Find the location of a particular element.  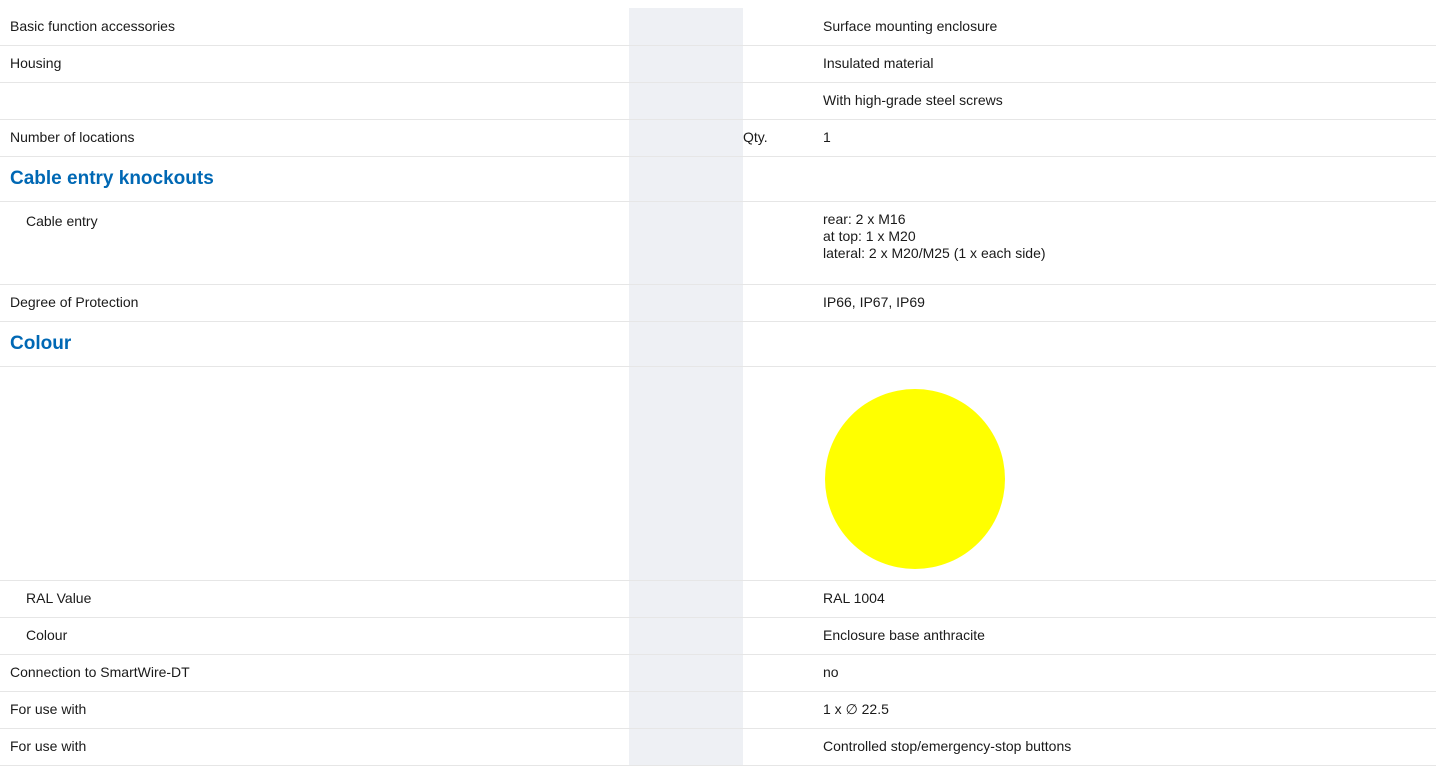

cable-entry-line: at top: 1 x M20 is located at coordinates (869, 235).